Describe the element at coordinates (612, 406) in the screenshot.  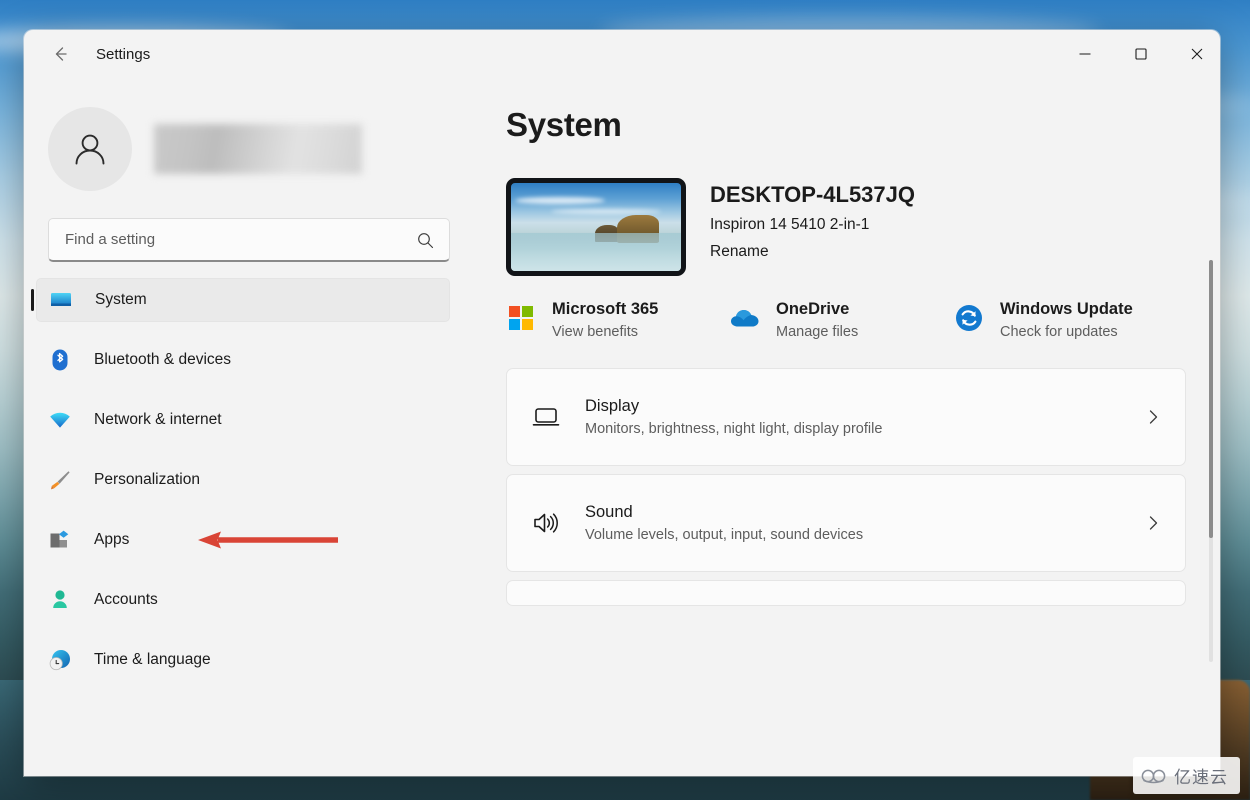
I see `card-title: Display` at that location.